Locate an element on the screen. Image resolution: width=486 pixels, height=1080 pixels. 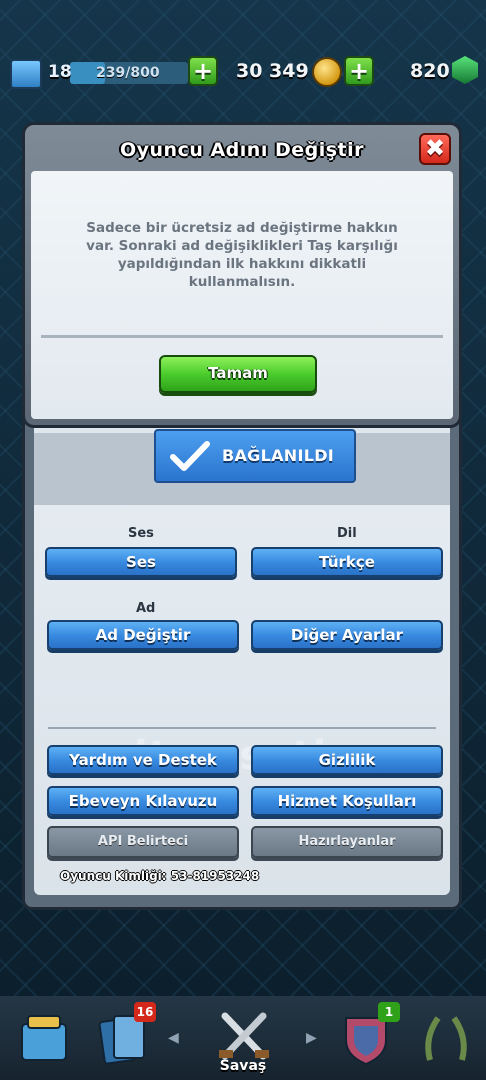
ok-button: Tamam is located at coordinates (238, 374).